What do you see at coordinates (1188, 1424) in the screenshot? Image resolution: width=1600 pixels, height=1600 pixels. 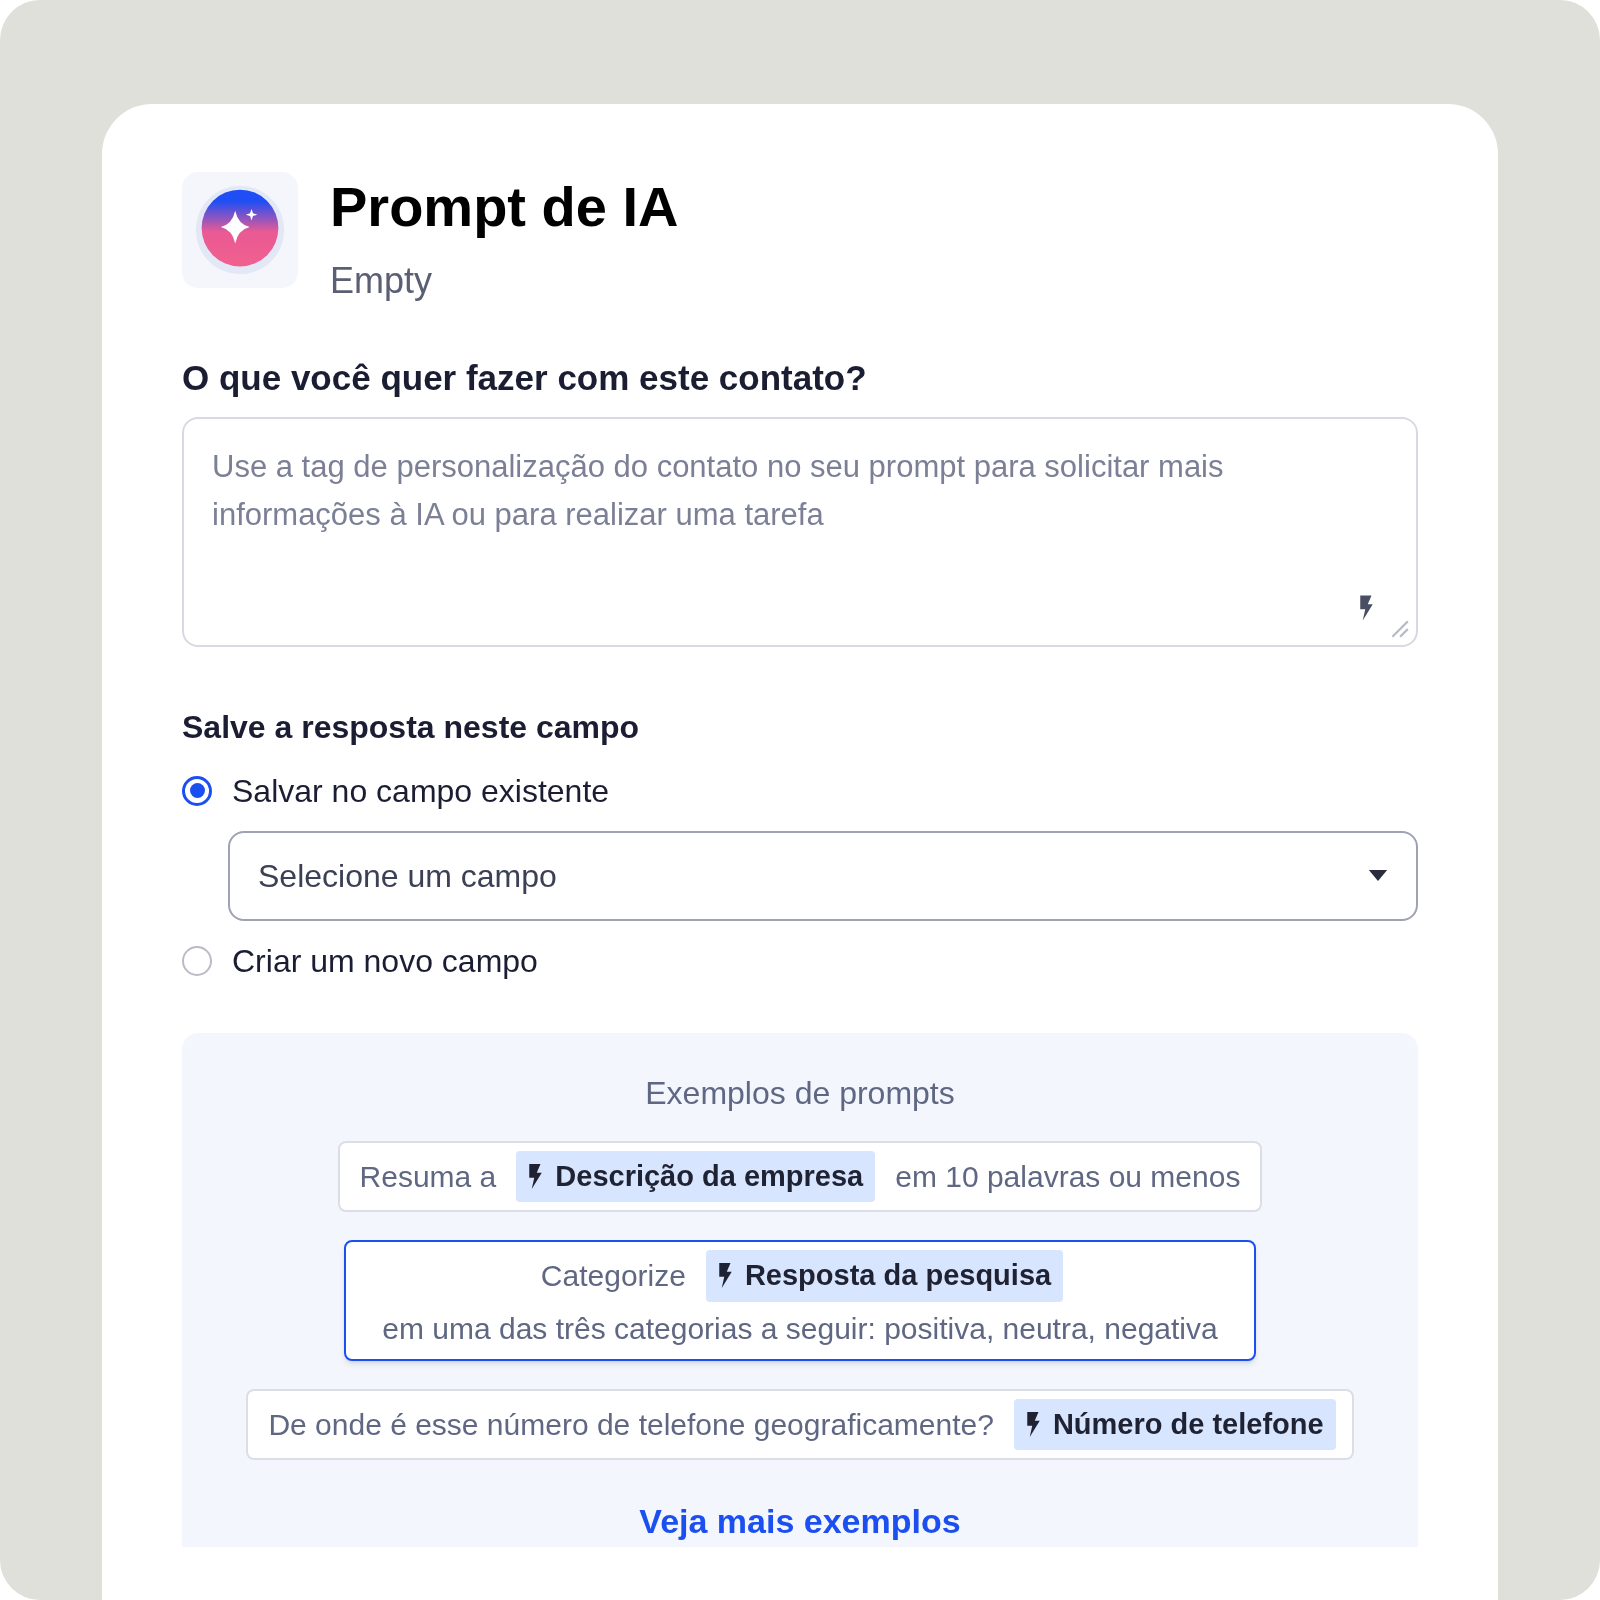 I see `tag-label: Número de telefone` at bounding box center [1188, 1424].